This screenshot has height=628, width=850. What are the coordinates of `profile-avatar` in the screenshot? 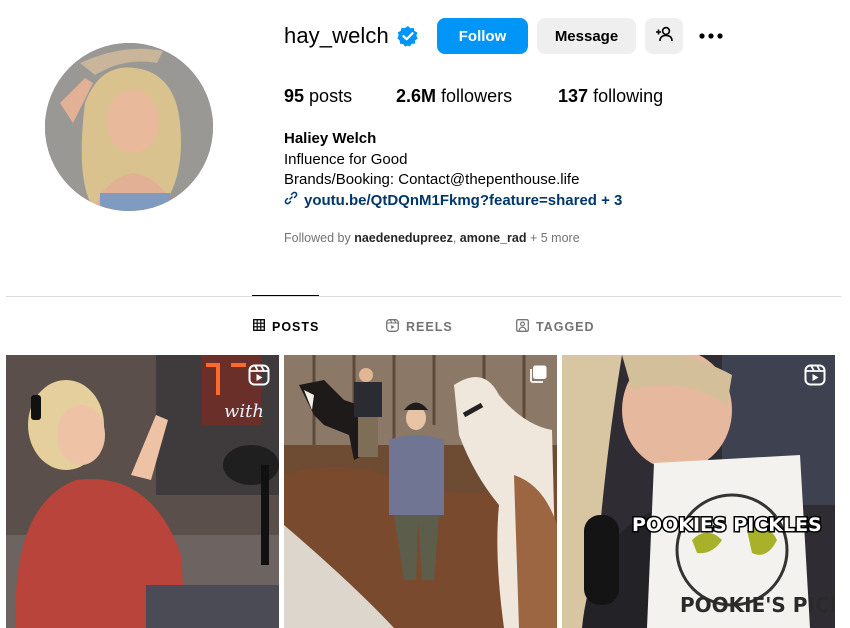 It's located at (129, 127).